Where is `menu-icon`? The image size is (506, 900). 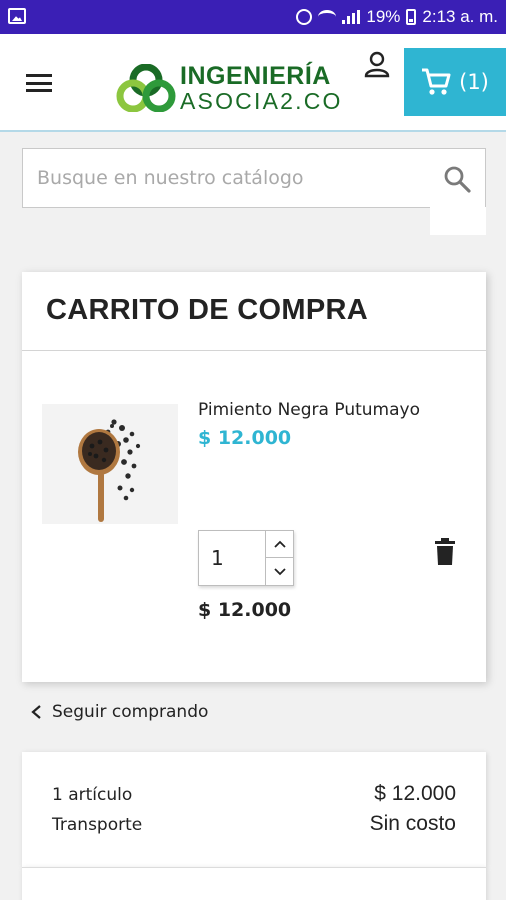
menu-icon is located at coordinates (39, 83).